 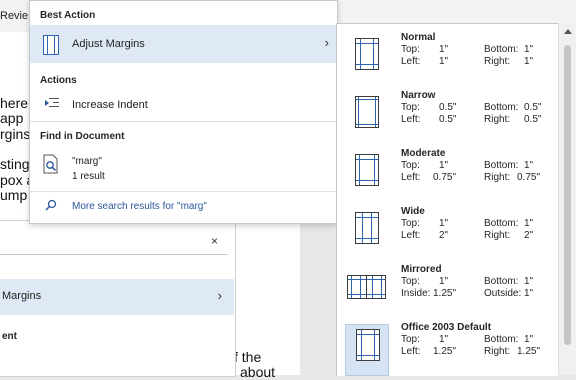 I want to click on gallery-scrollbar, so click(x=567, y=199).